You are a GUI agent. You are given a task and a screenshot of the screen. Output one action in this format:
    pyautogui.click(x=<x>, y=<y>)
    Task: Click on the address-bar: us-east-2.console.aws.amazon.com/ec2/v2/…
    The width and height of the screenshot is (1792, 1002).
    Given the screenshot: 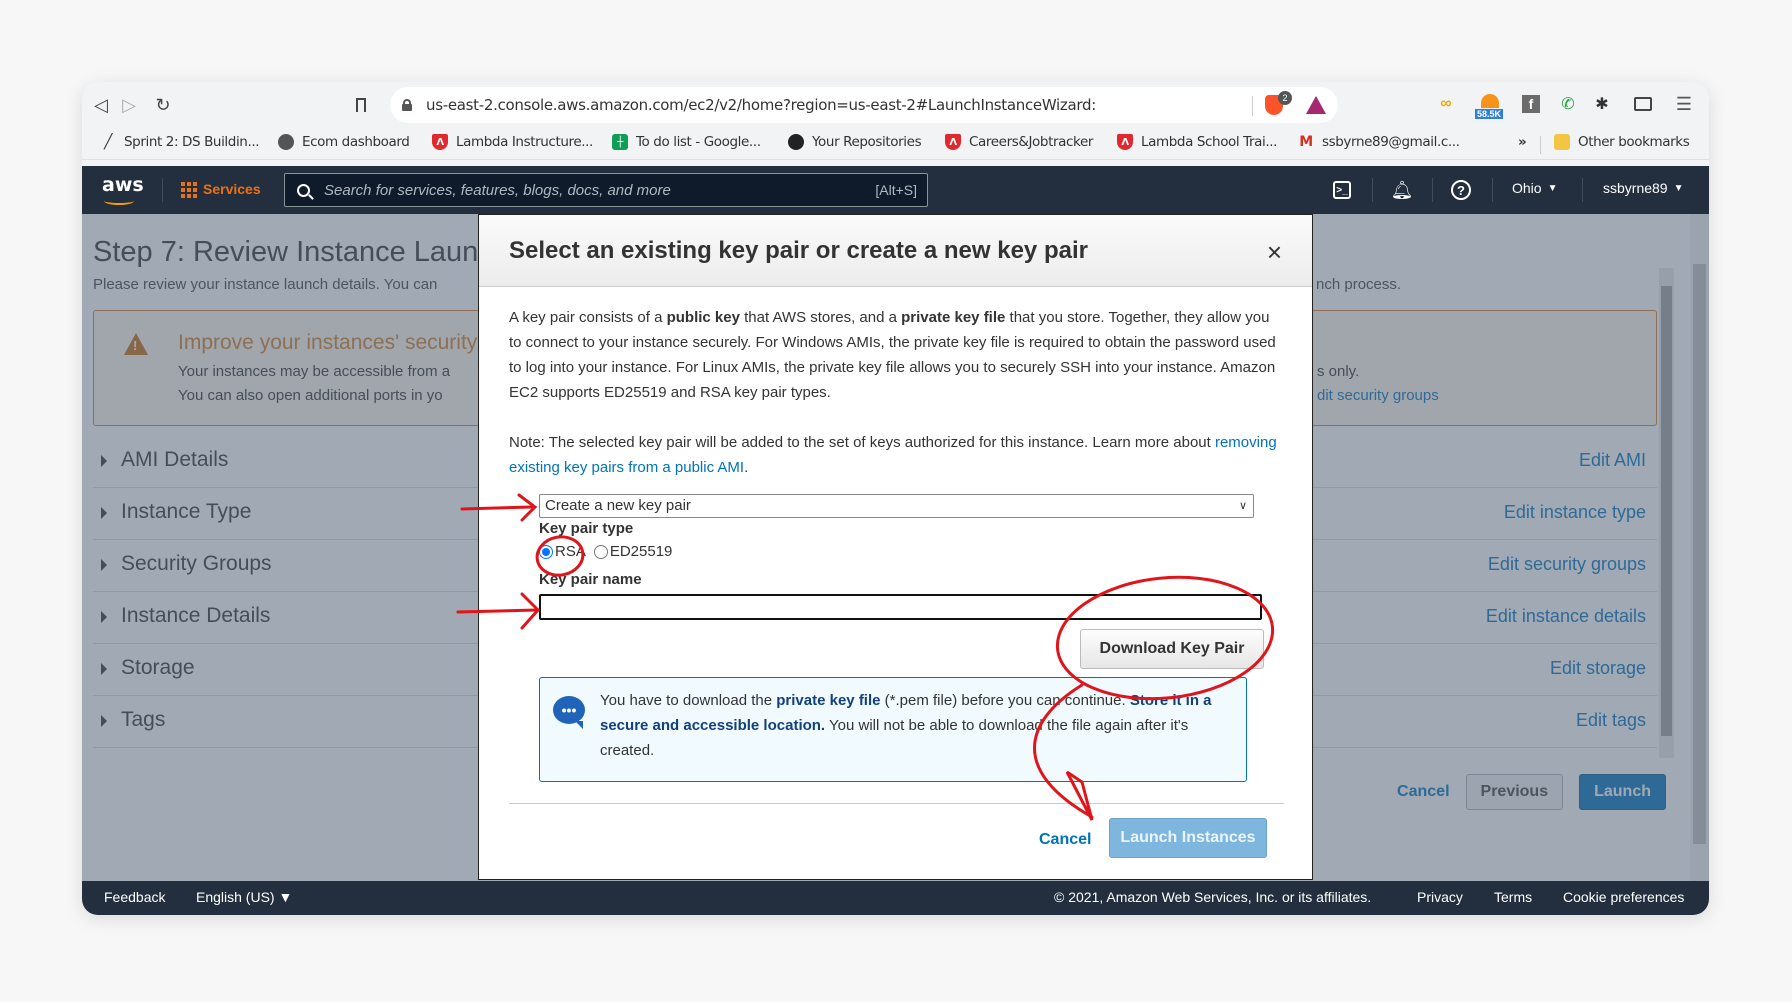 What is the action you would take?
    pyautogui.click(x=864, y=105)
    